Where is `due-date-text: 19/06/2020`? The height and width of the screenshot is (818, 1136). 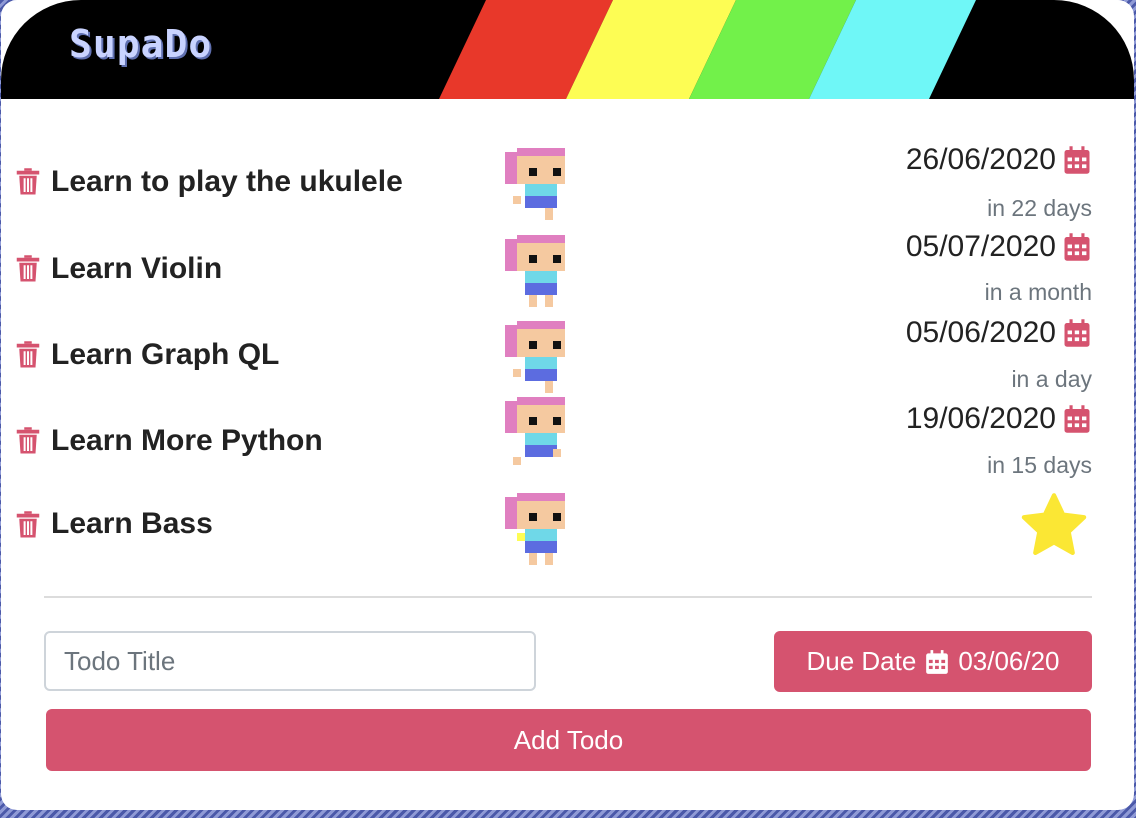
due-date-text: 19/06/2020 is located at coordinates (980, 418).